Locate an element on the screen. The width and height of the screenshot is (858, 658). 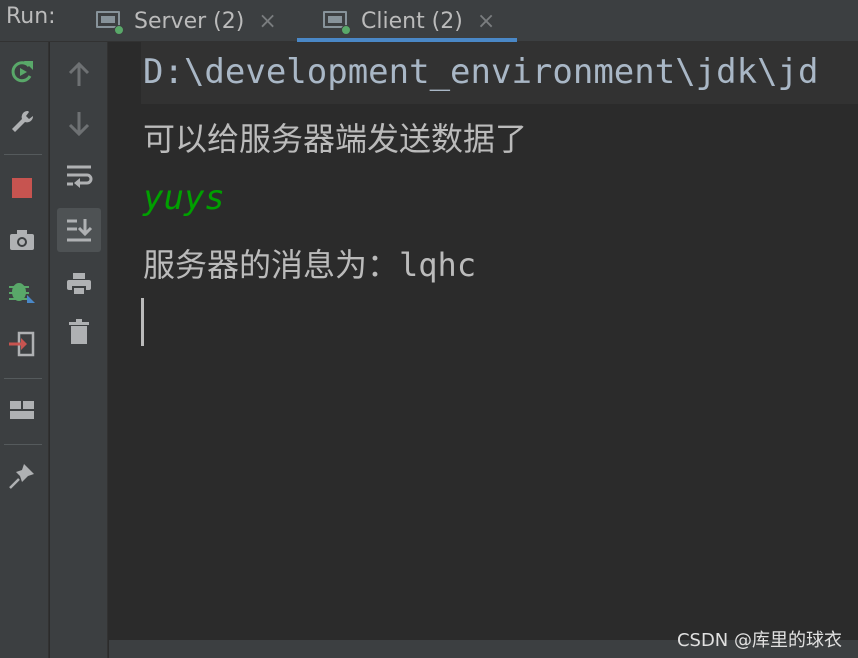
tab-server-label: Server (2) is located at coordinates (189, 21).